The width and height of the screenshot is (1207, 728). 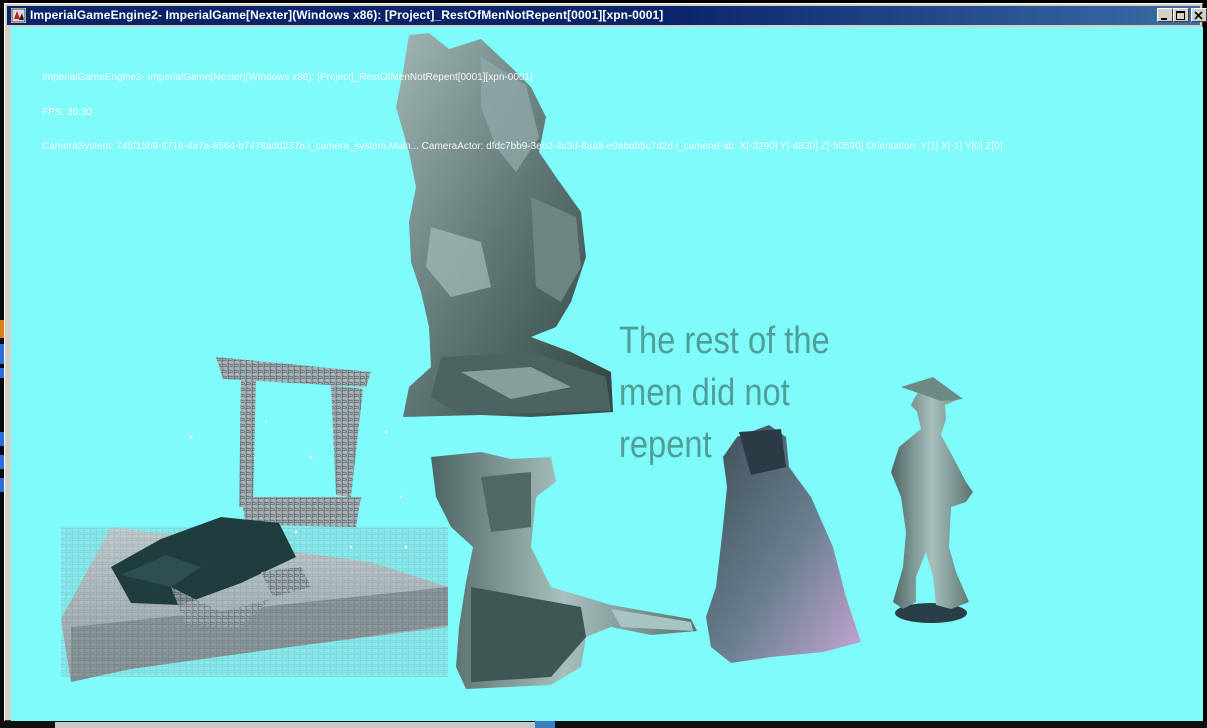 What do you see at coordinates (603, 724) in the screenshot?
I see `taskbar-edge` at bounding box center [603, 724].